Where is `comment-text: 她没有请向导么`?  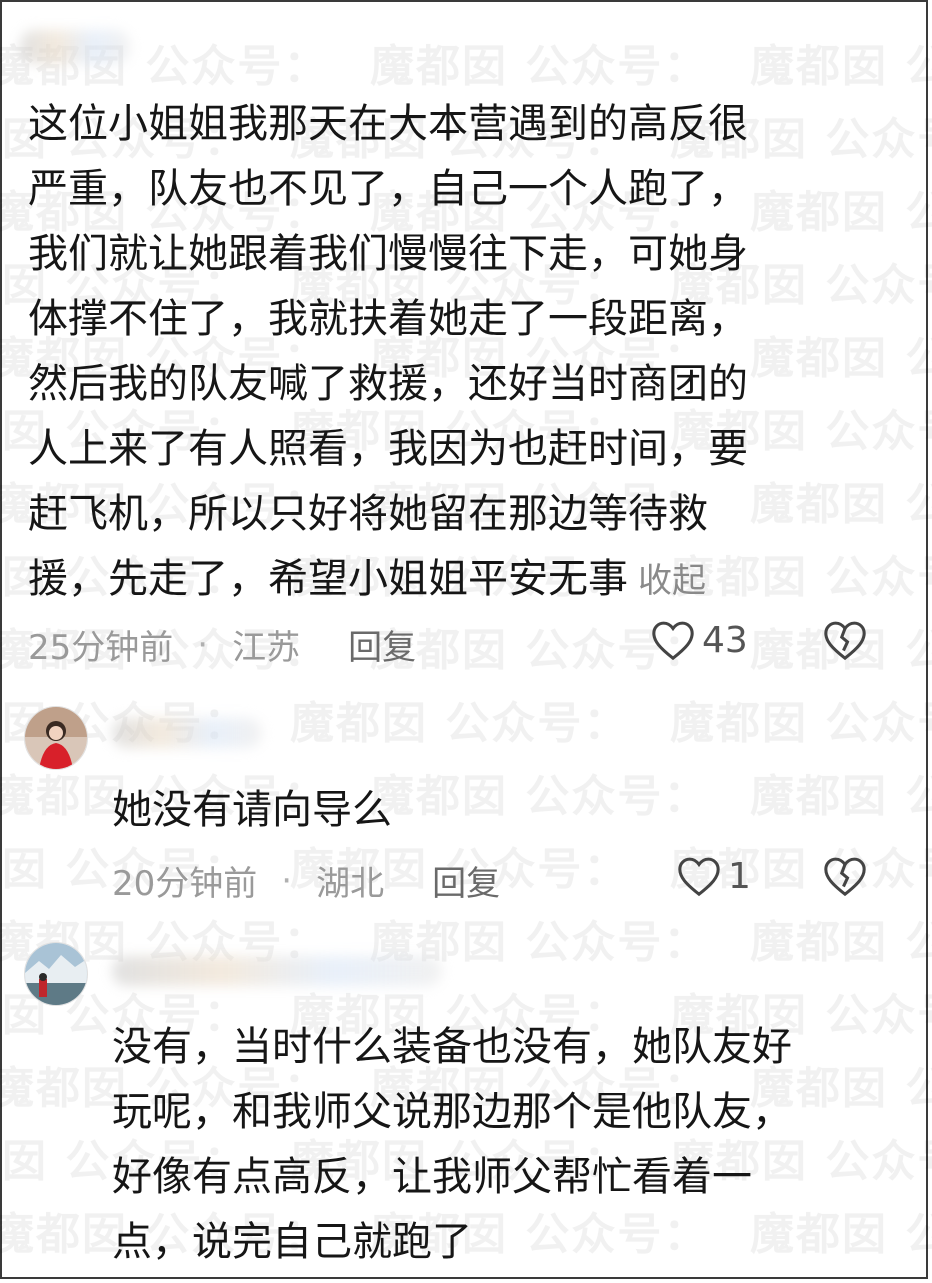 comment-text: 她没有请向导么 is located at coordinates (252, 810).